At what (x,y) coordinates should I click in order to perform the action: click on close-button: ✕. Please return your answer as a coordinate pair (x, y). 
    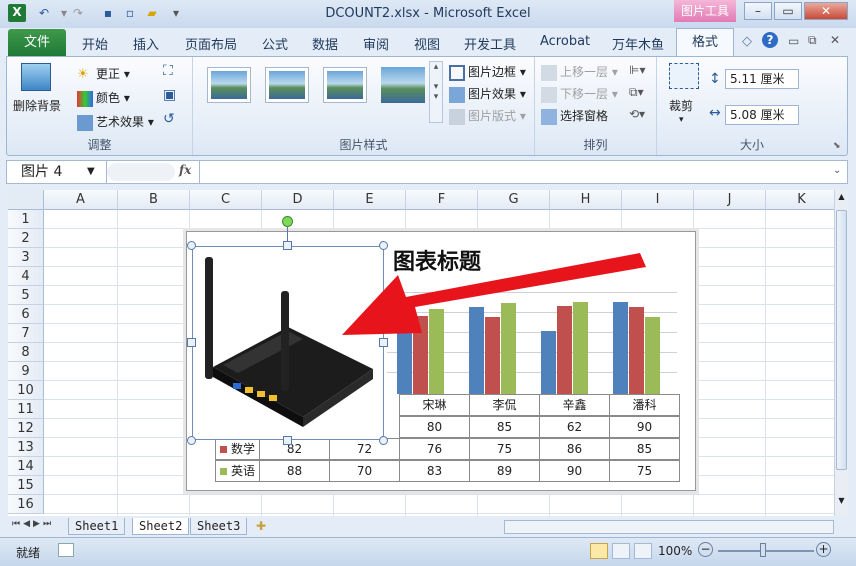
    Looking at the image, I should click on (826, 11).